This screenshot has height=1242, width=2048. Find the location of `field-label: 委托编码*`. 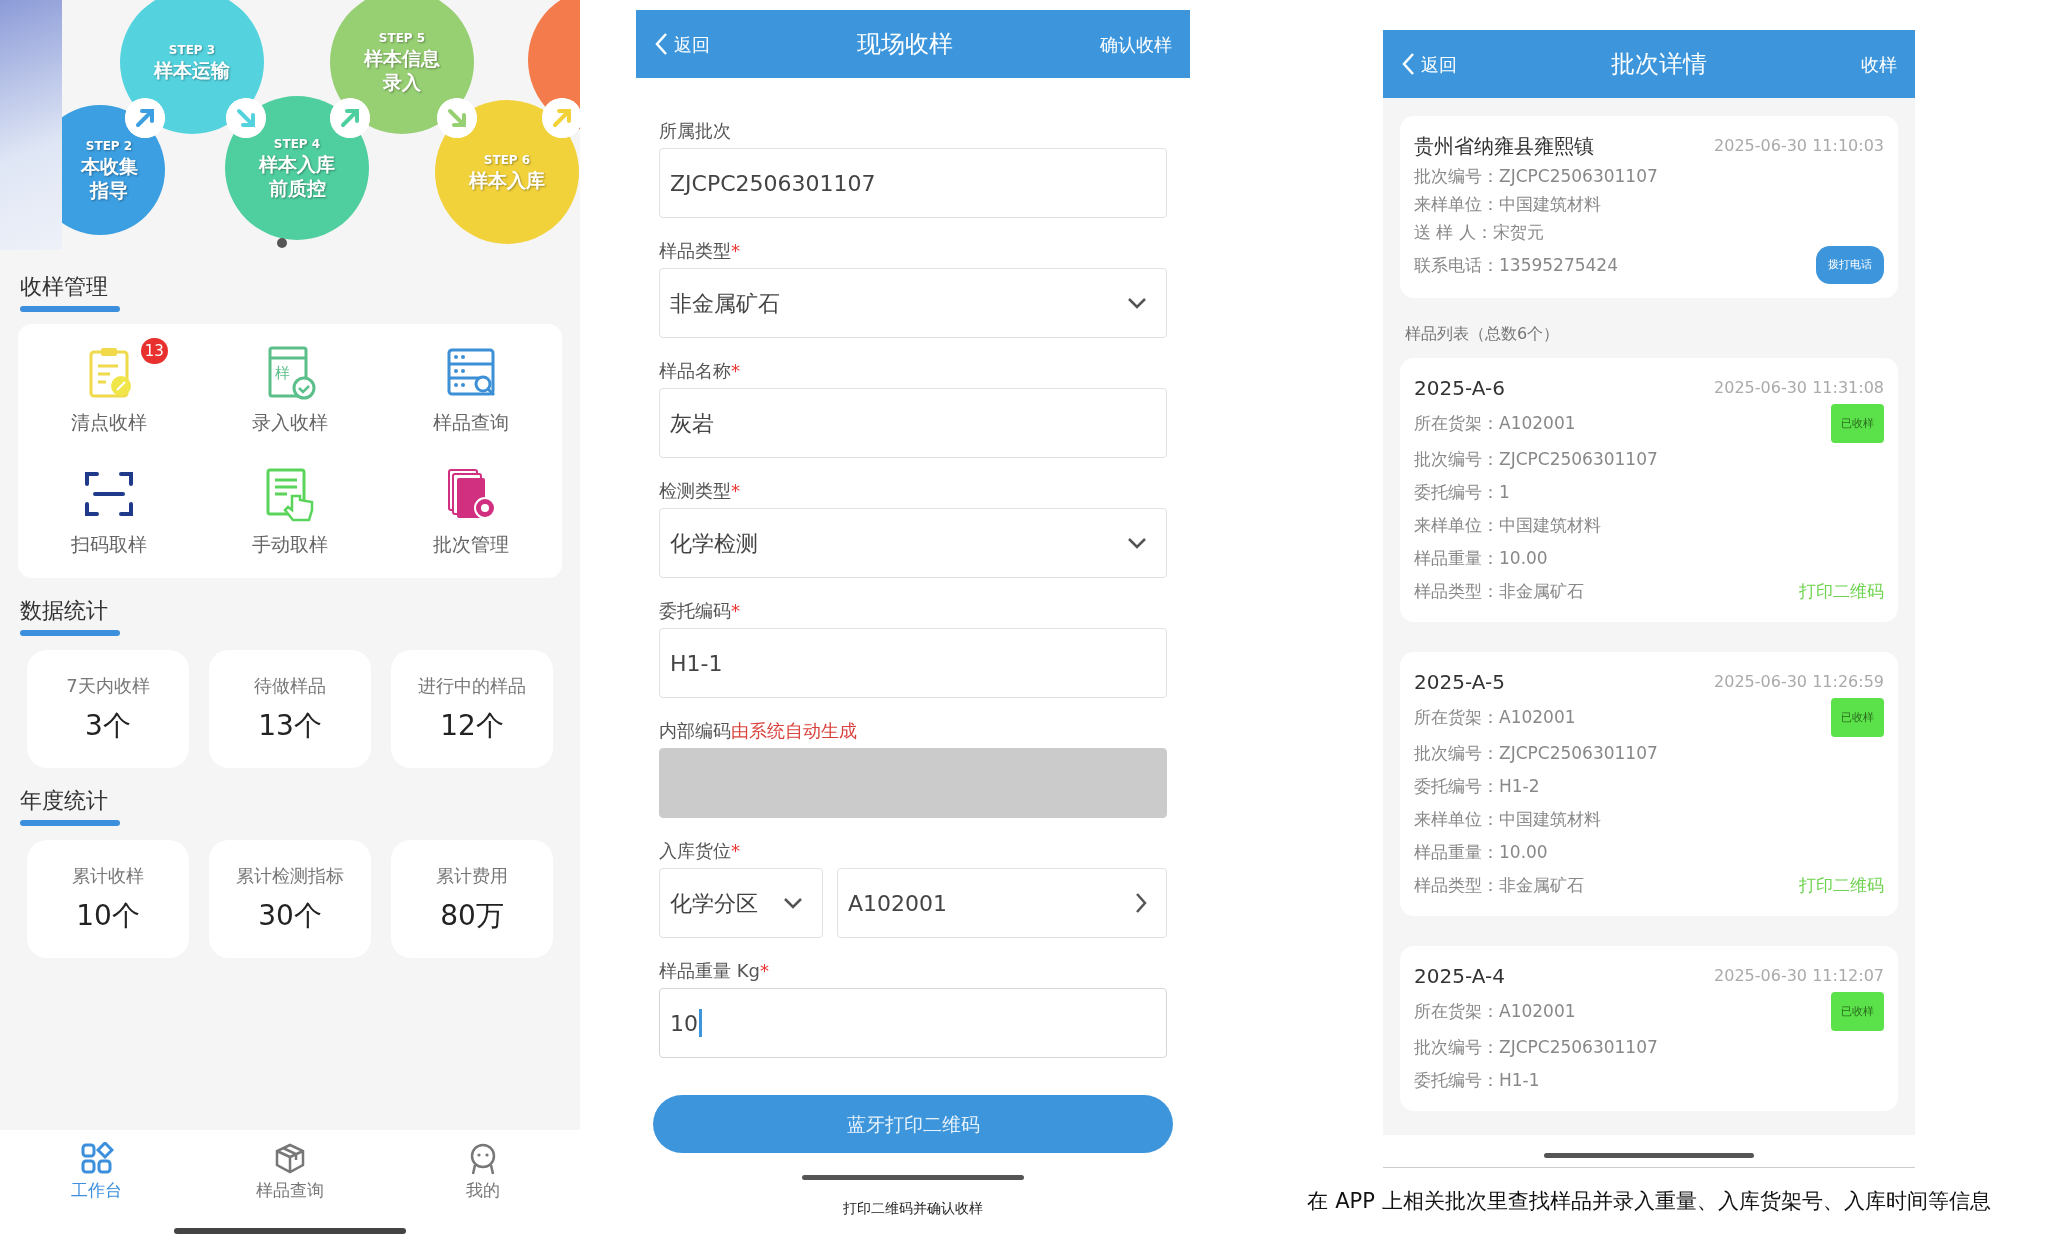

field-label: 委托编码* is located at coordinates (700, 611).